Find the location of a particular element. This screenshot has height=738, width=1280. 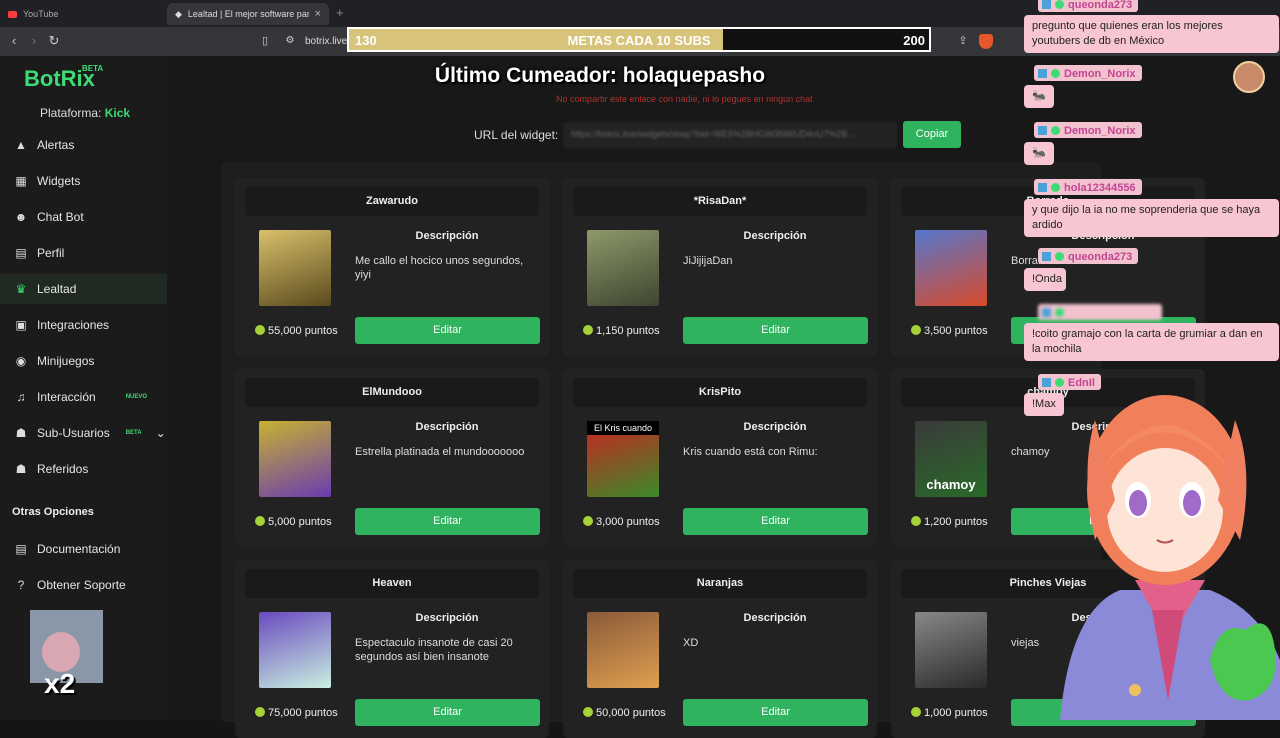

sidebar-item-alertas: ▲ Alertas is located at coordinates (83, 145).